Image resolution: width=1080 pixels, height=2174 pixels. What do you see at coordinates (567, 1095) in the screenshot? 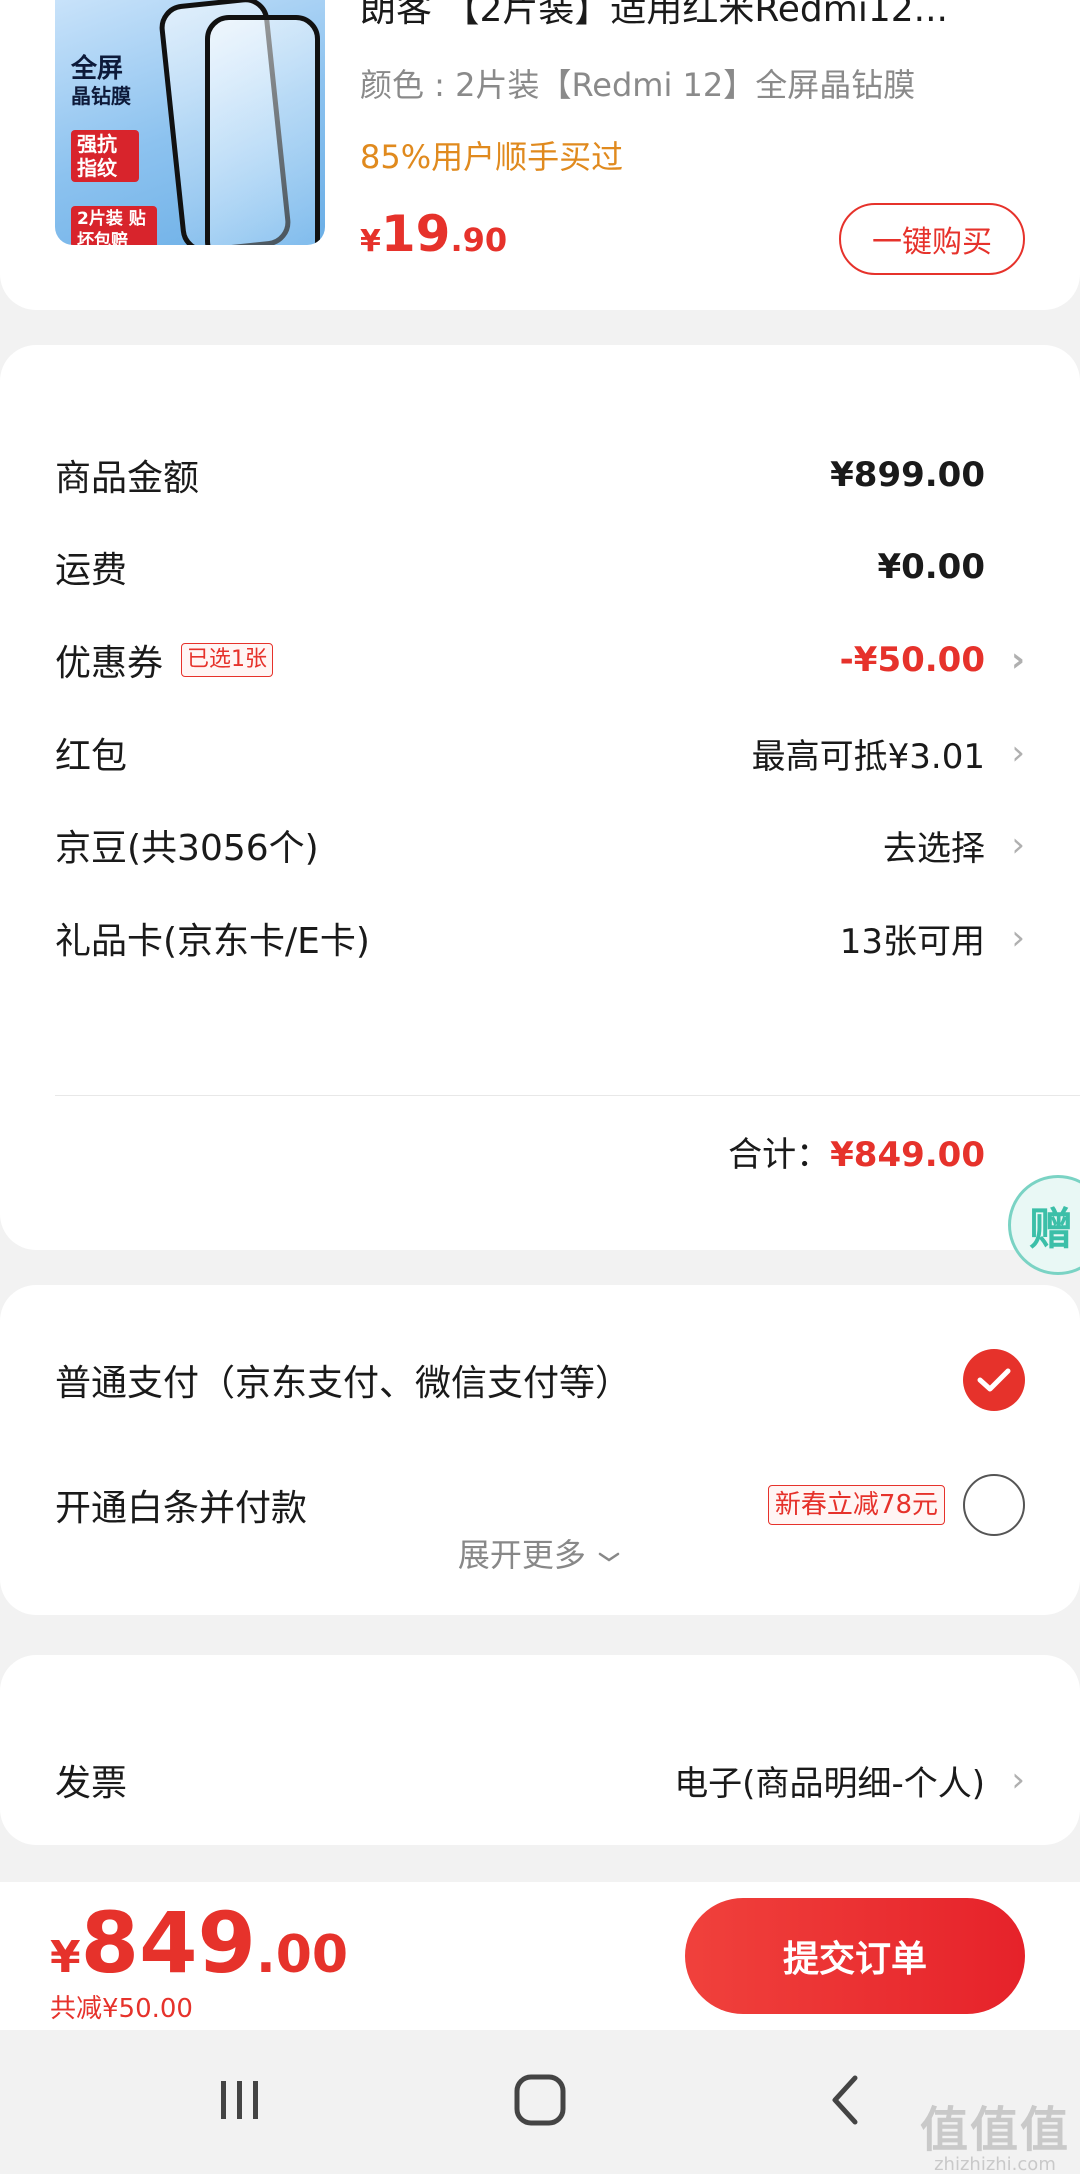
I see `amount-divider` at bounding box center [567, 1095].